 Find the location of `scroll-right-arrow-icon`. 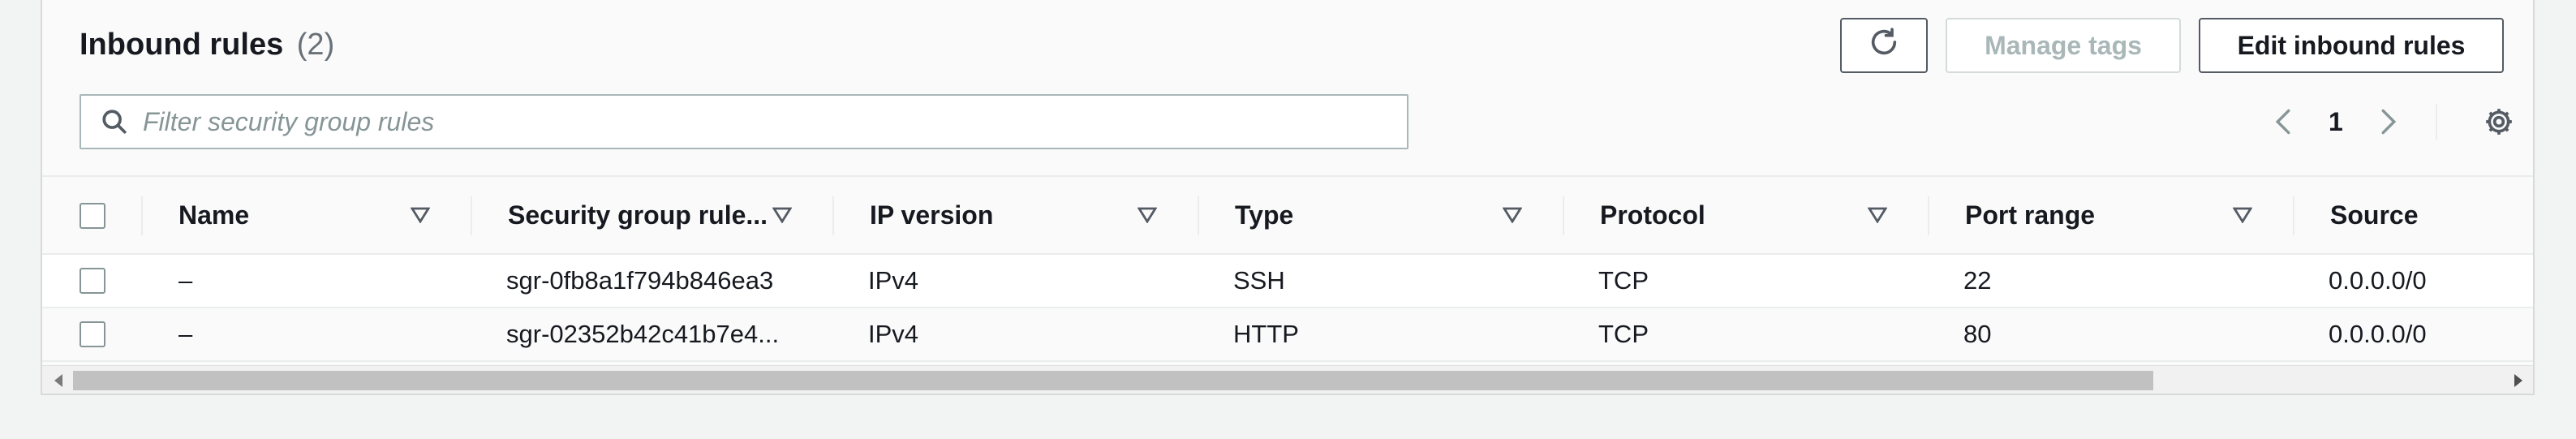

scroll-right-arrow-icon is located at coordinates (2517, 380).